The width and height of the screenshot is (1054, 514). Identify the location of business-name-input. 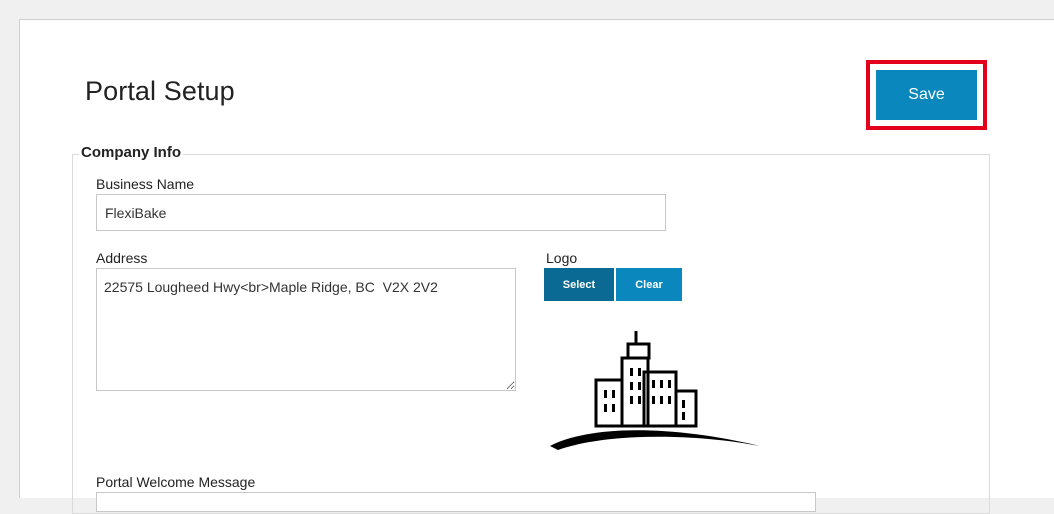
(381, 212).